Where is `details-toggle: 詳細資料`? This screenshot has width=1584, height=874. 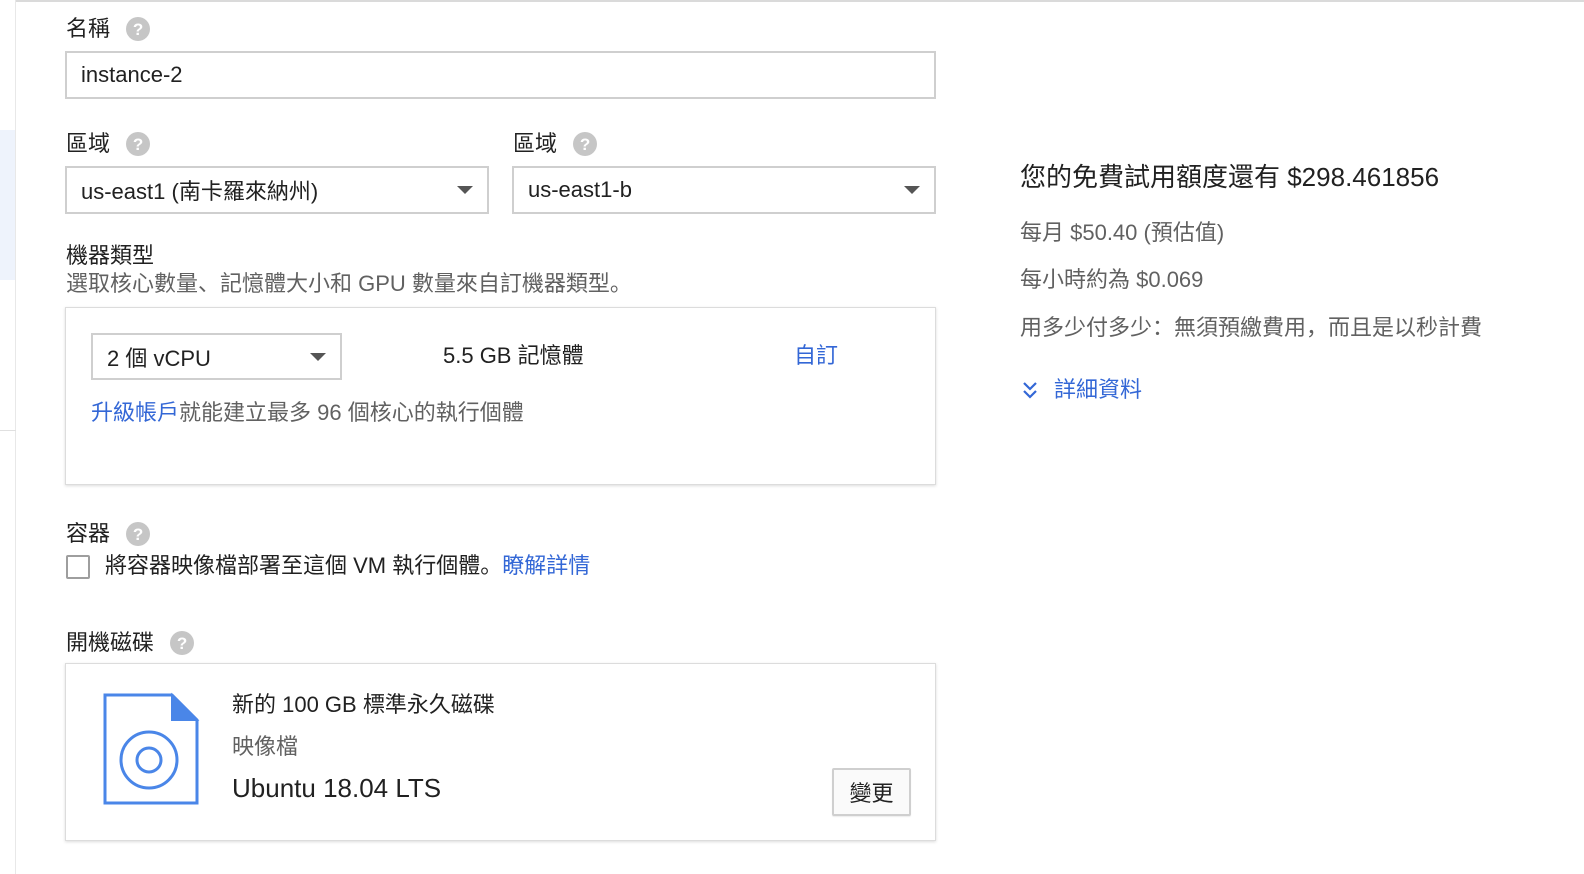 details-toggle: 詳細資料 is located at coordinates (1081, 390).